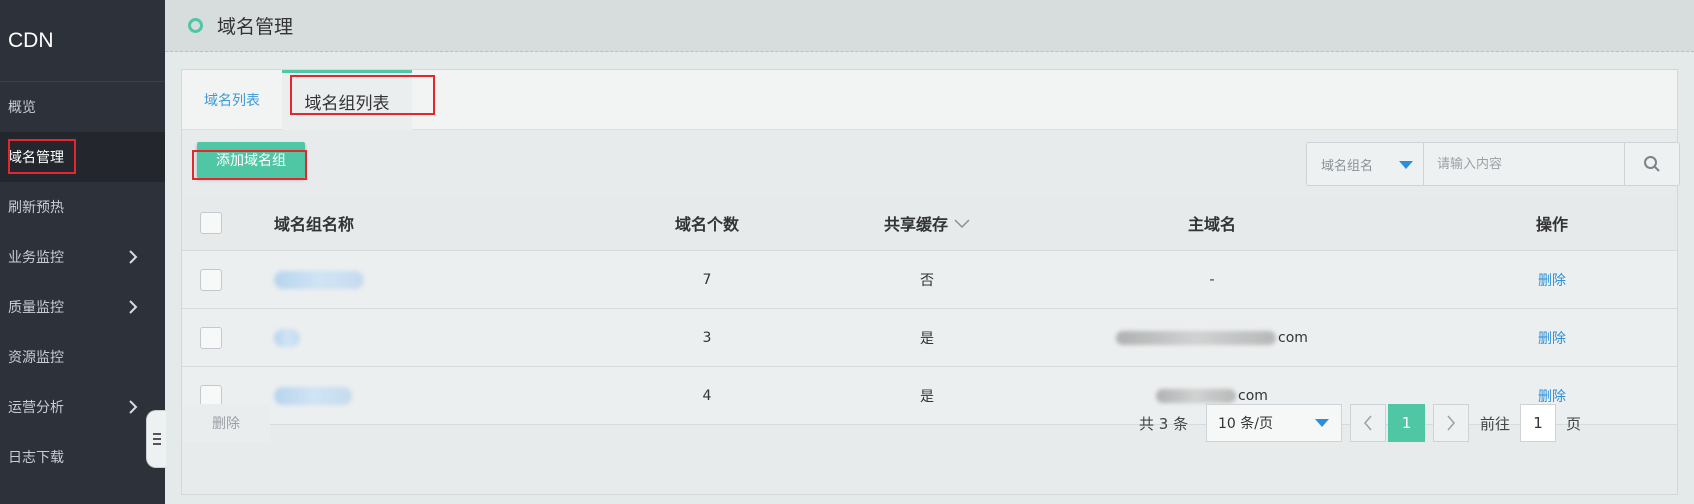 The width and height of the screenshot is (1694, 504). What do you see at coordinates (1551, 224) in the screenshot?
I see `column-header-actions: 操作` at bounding box center [1551, 224].